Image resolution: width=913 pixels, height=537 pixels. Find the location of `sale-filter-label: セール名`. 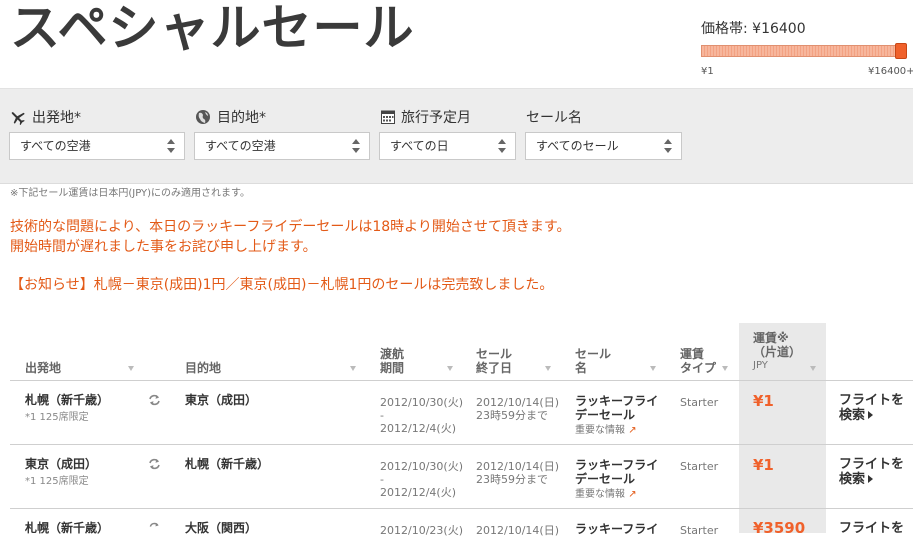

sale-filter-label: セール名 is located at coordinates (554, 117).